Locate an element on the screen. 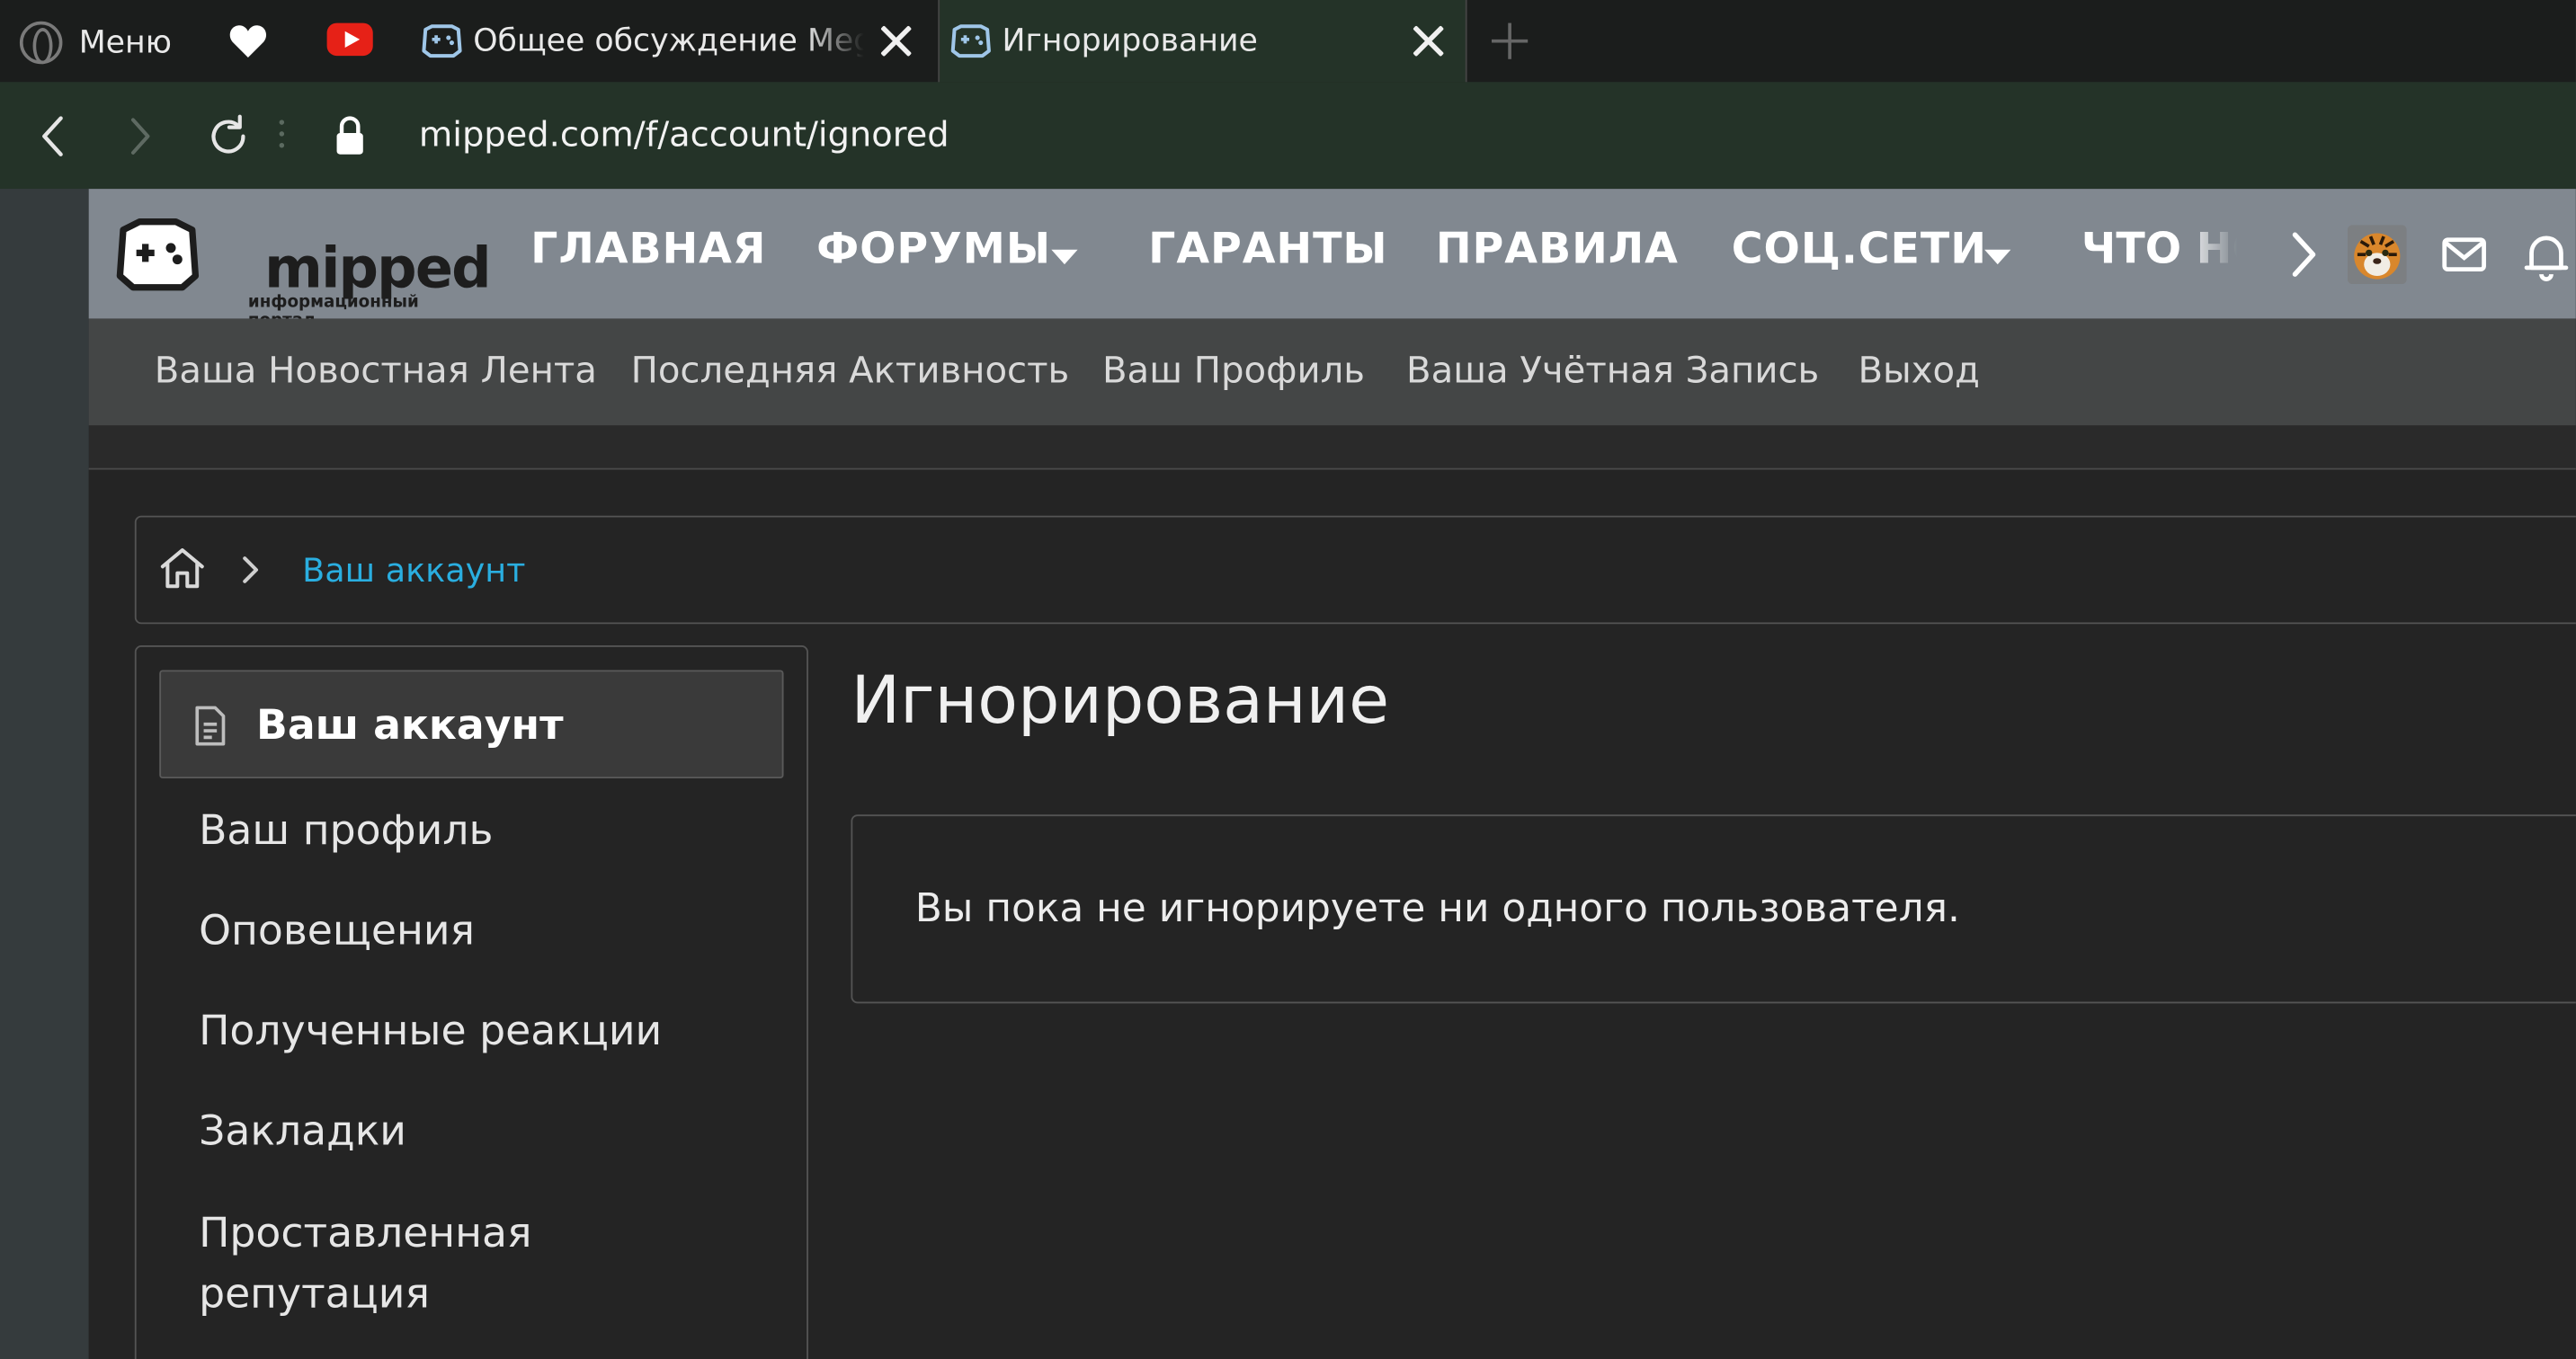  chevron-right-icon is located at coordinates (251, 569).